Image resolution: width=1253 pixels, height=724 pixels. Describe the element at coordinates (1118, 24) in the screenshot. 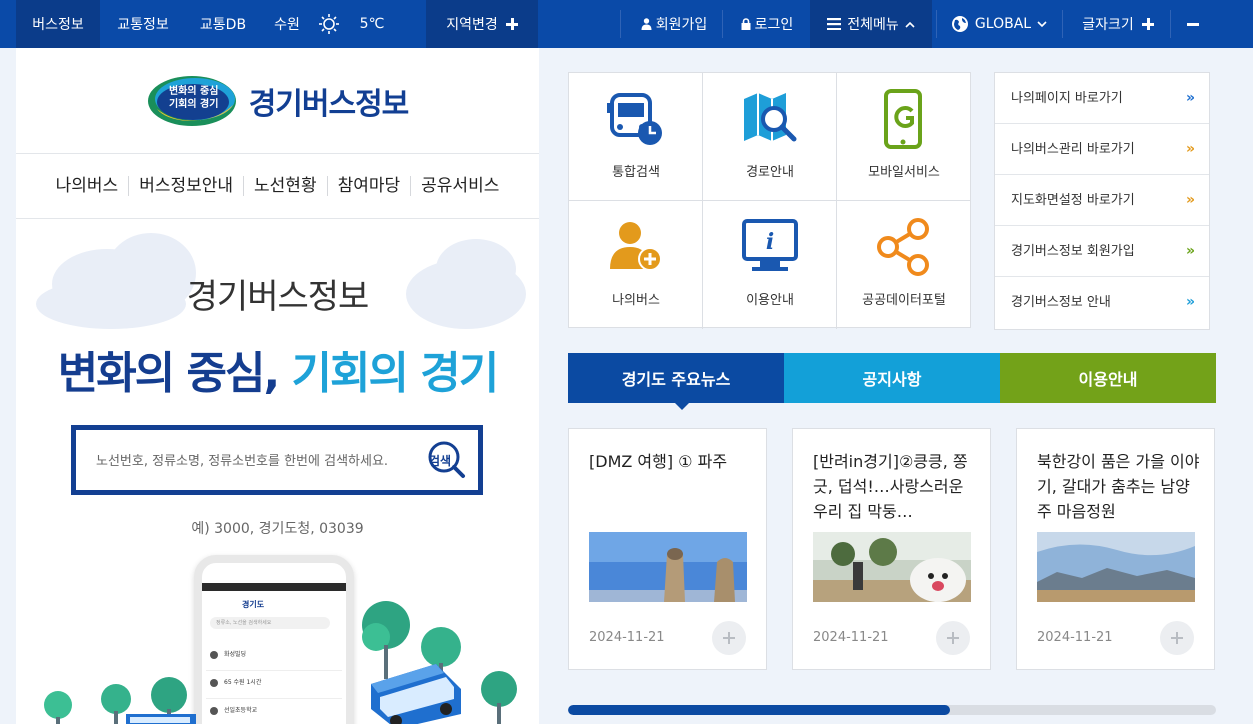

I see `font-size-increase-button: 글자크기` at that location.